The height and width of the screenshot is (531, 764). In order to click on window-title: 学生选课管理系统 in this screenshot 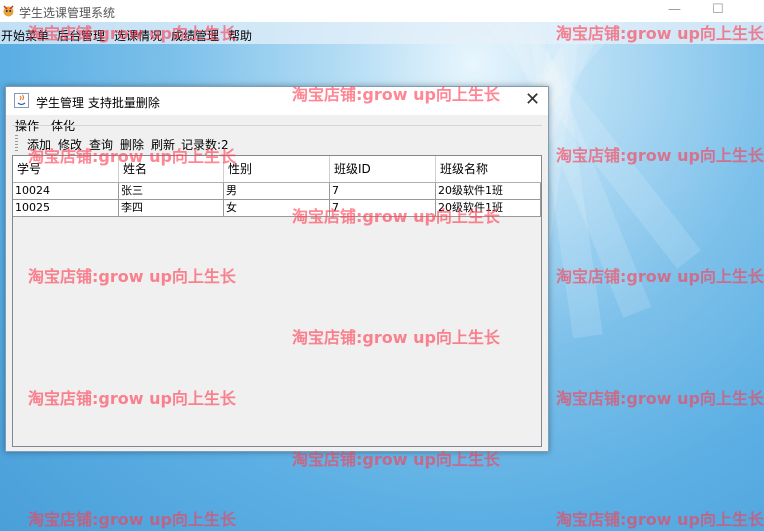, I will do `click(67, 13)`.